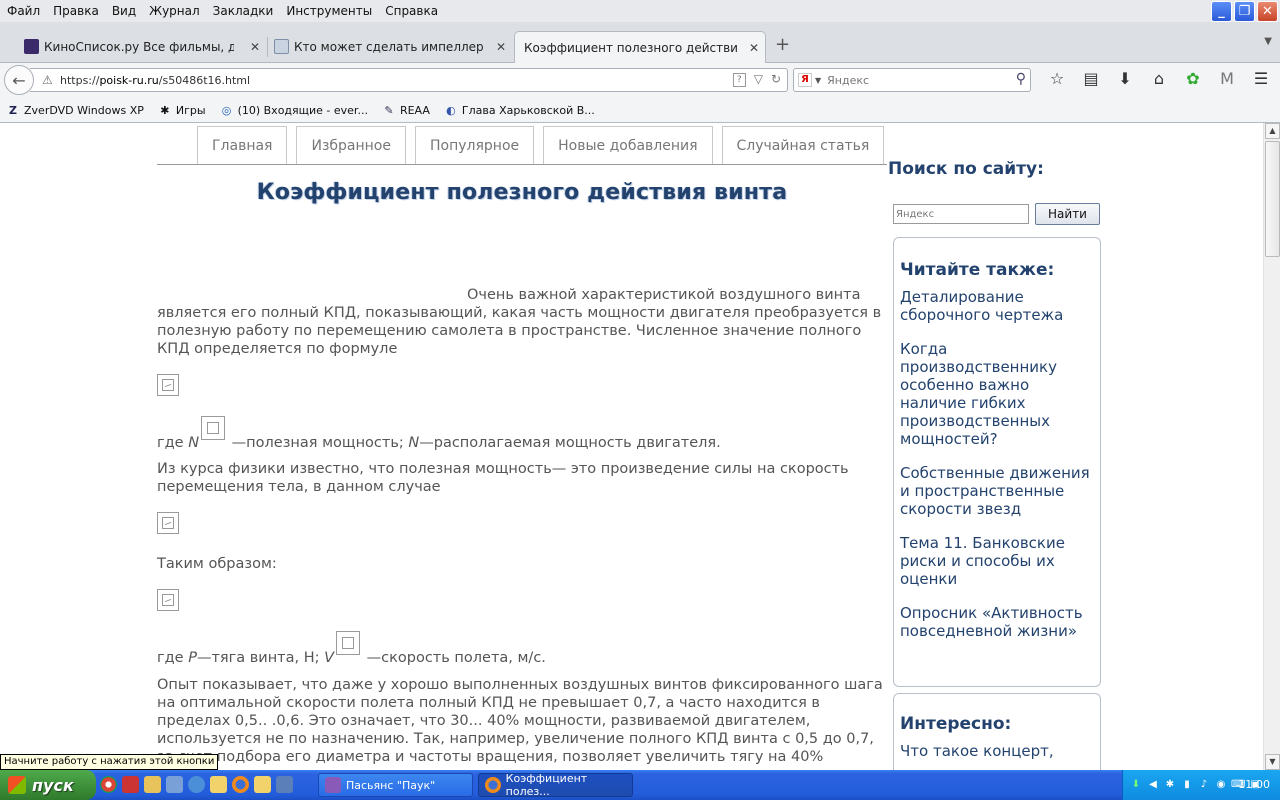 Image resolution: width=1280 pixels, height=800 pixels. I want to click on site-nav-popular: Популярное, so click(475, 145).